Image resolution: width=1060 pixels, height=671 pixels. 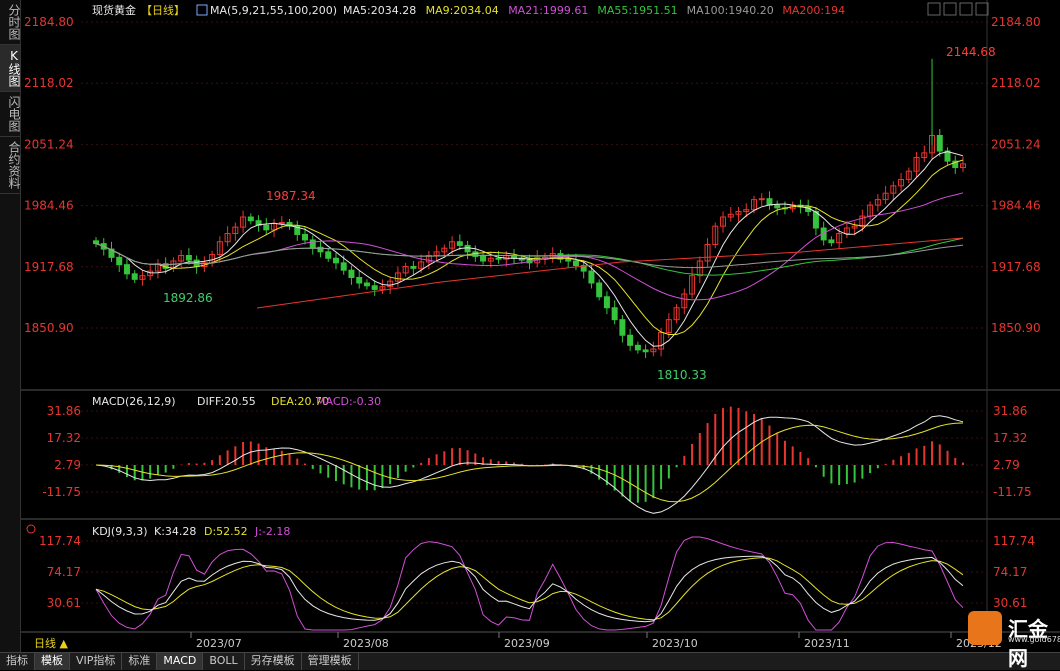 I want to click on bottom-tab-4: MACD, so click(x=180, y=661).